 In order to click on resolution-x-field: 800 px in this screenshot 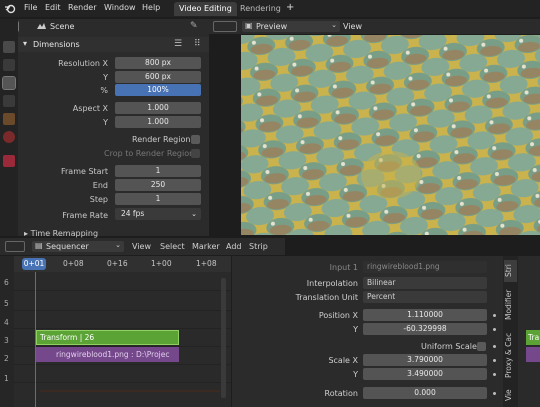, I will do `click(158, 63)`.